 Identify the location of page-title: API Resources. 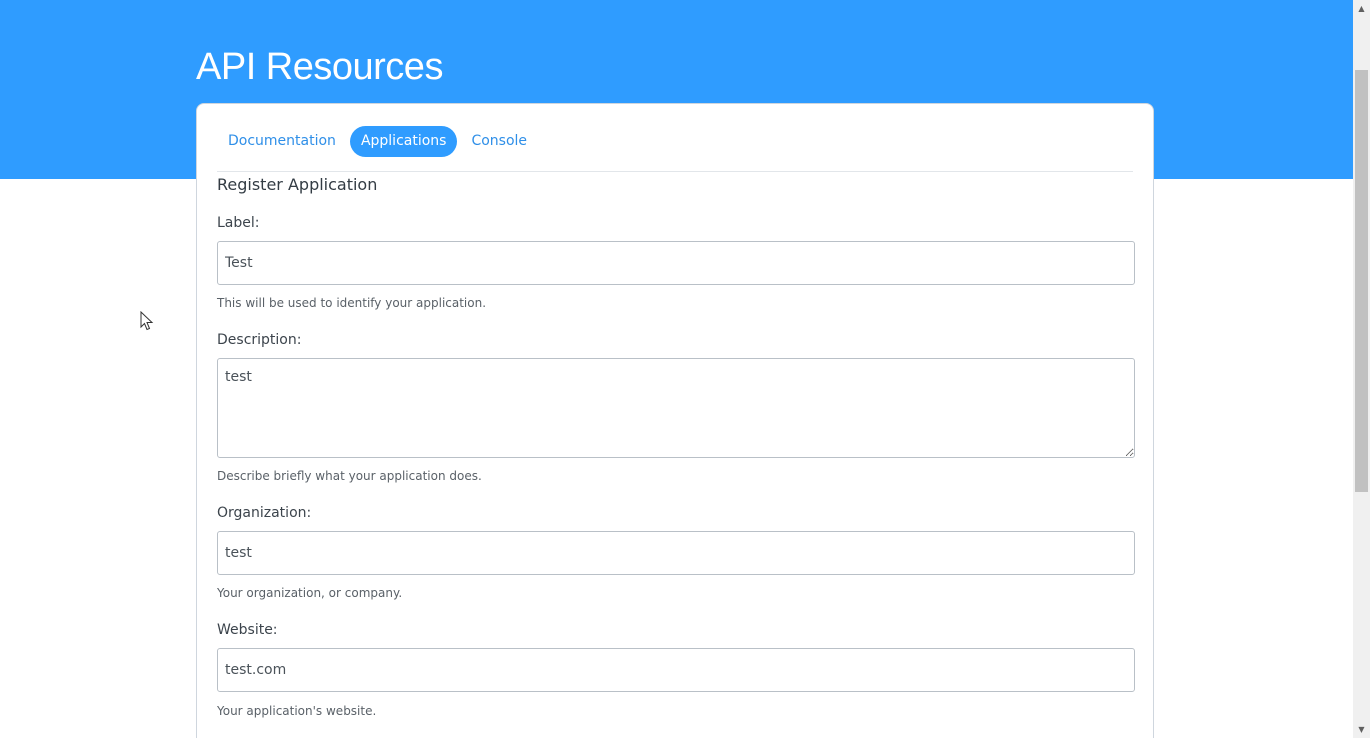
(319, 67).